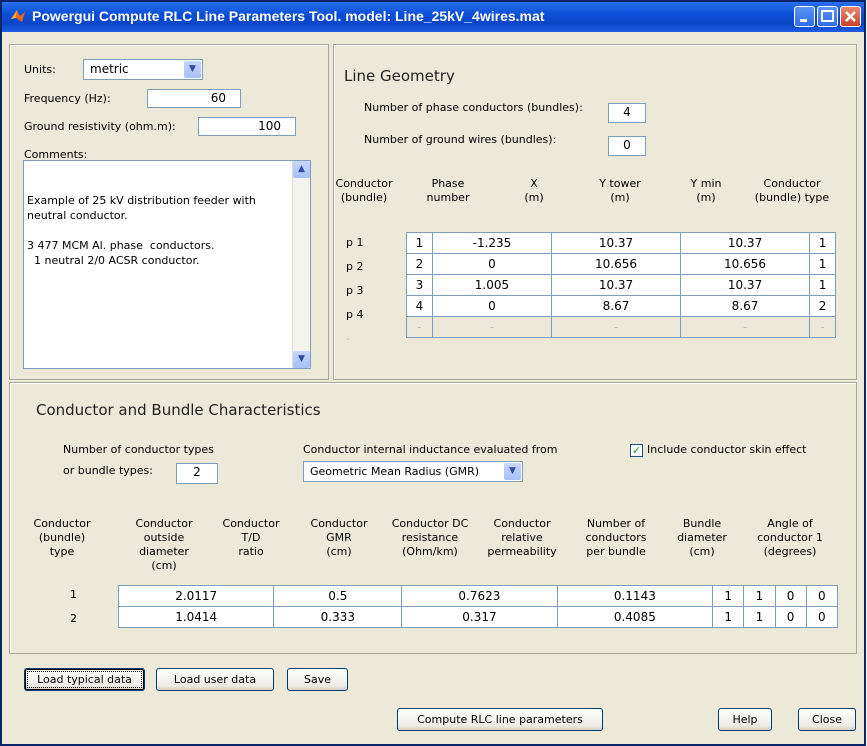  What do you see at coordinates (827, 719) in the screenshot?
I see `close-button: Close` at bounding box center [827, 719].